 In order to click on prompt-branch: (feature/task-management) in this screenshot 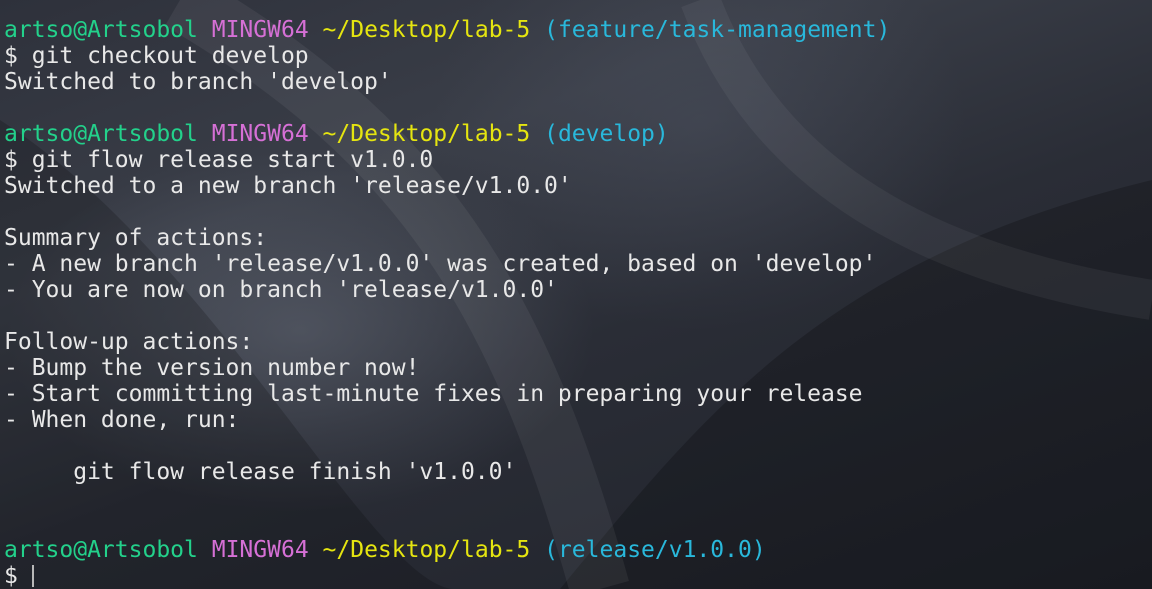, I will do `click(717, 30)`.